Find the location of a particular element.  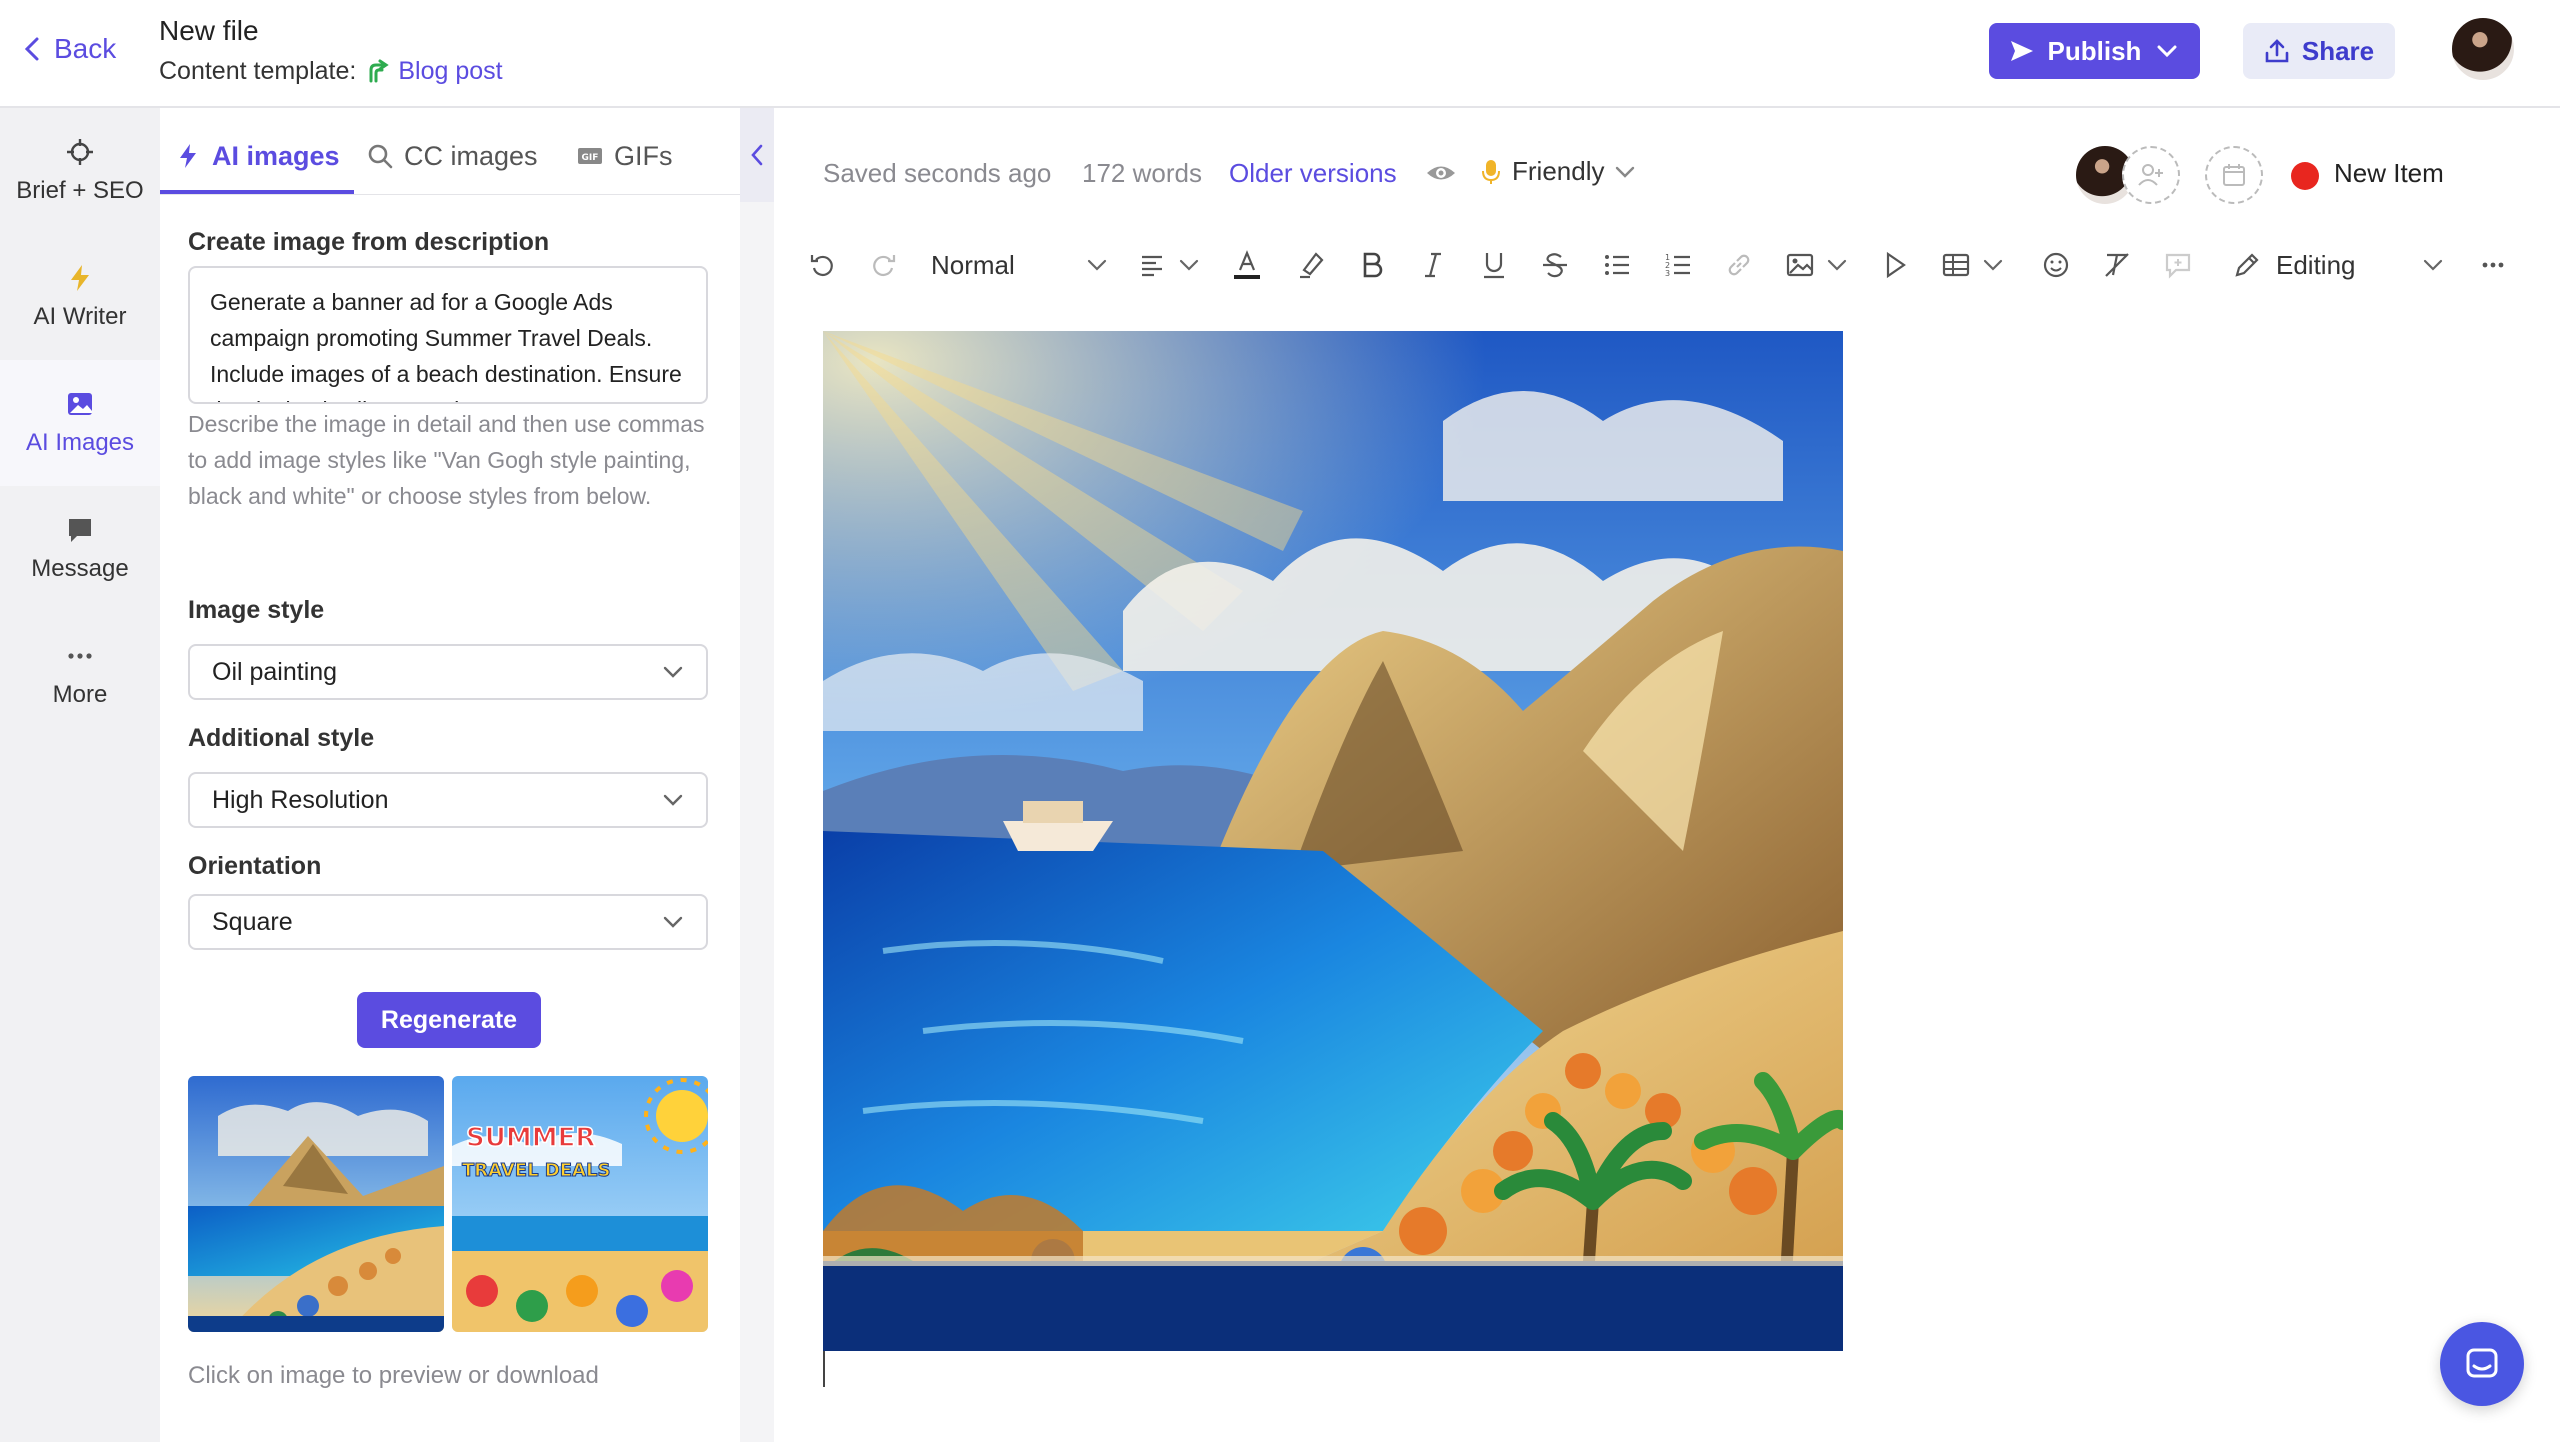

target-icon is located at coordinates (80, 152).